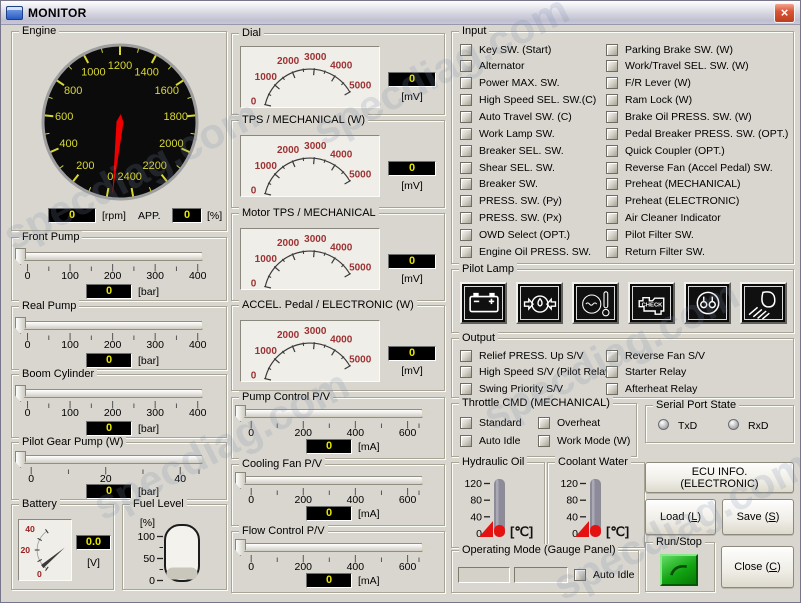  What do you see at coordinates (288, 61) in the screenshot?
I see `arc-gauge-tick-label: 2000` at bounding box center [288, 61].